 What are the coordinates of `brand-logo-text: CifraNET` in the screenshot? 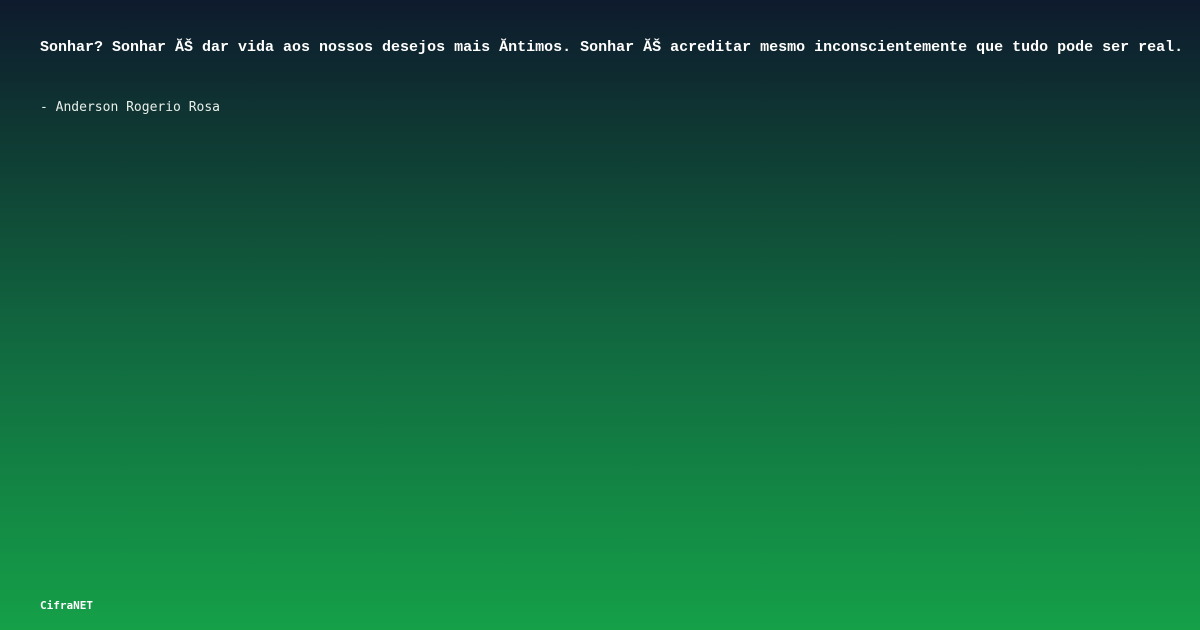 It's located at (66, 605).